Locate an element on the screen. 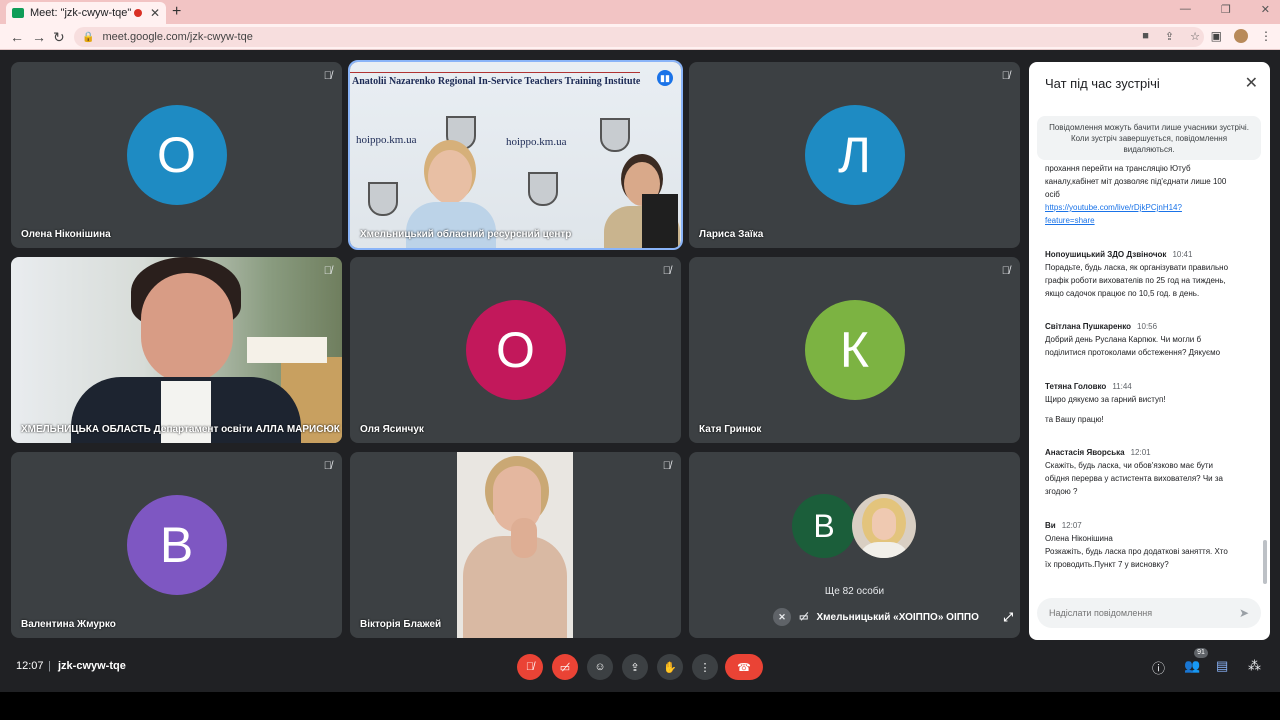 Image resolution: width=1280 pixels, height=720 pixels. browser-tab-bar: Meet: "jzk-cwyw-tqe" ✕ + — ❐ ✕ is located at coordinates (640, 12).